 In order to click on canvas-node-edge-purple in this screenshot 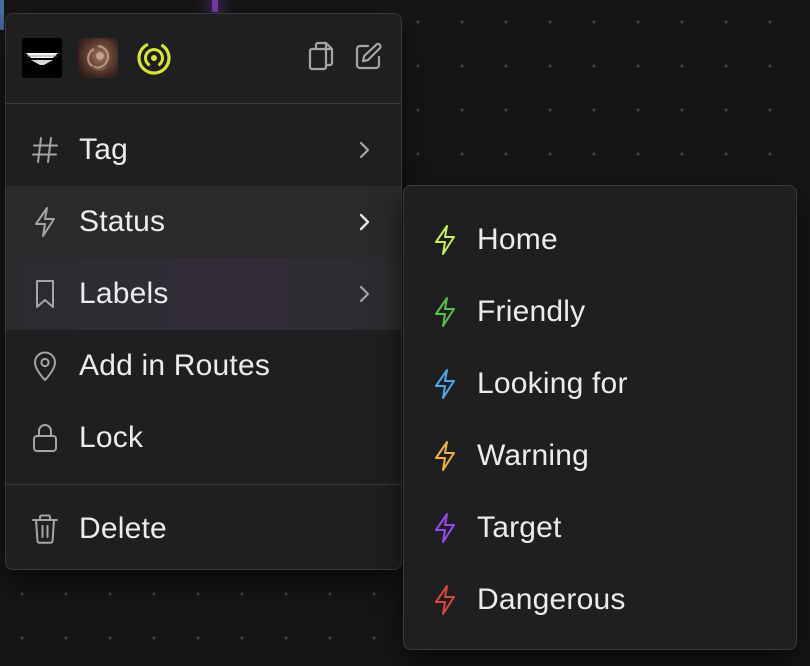, I will do `click(215, 6)`.